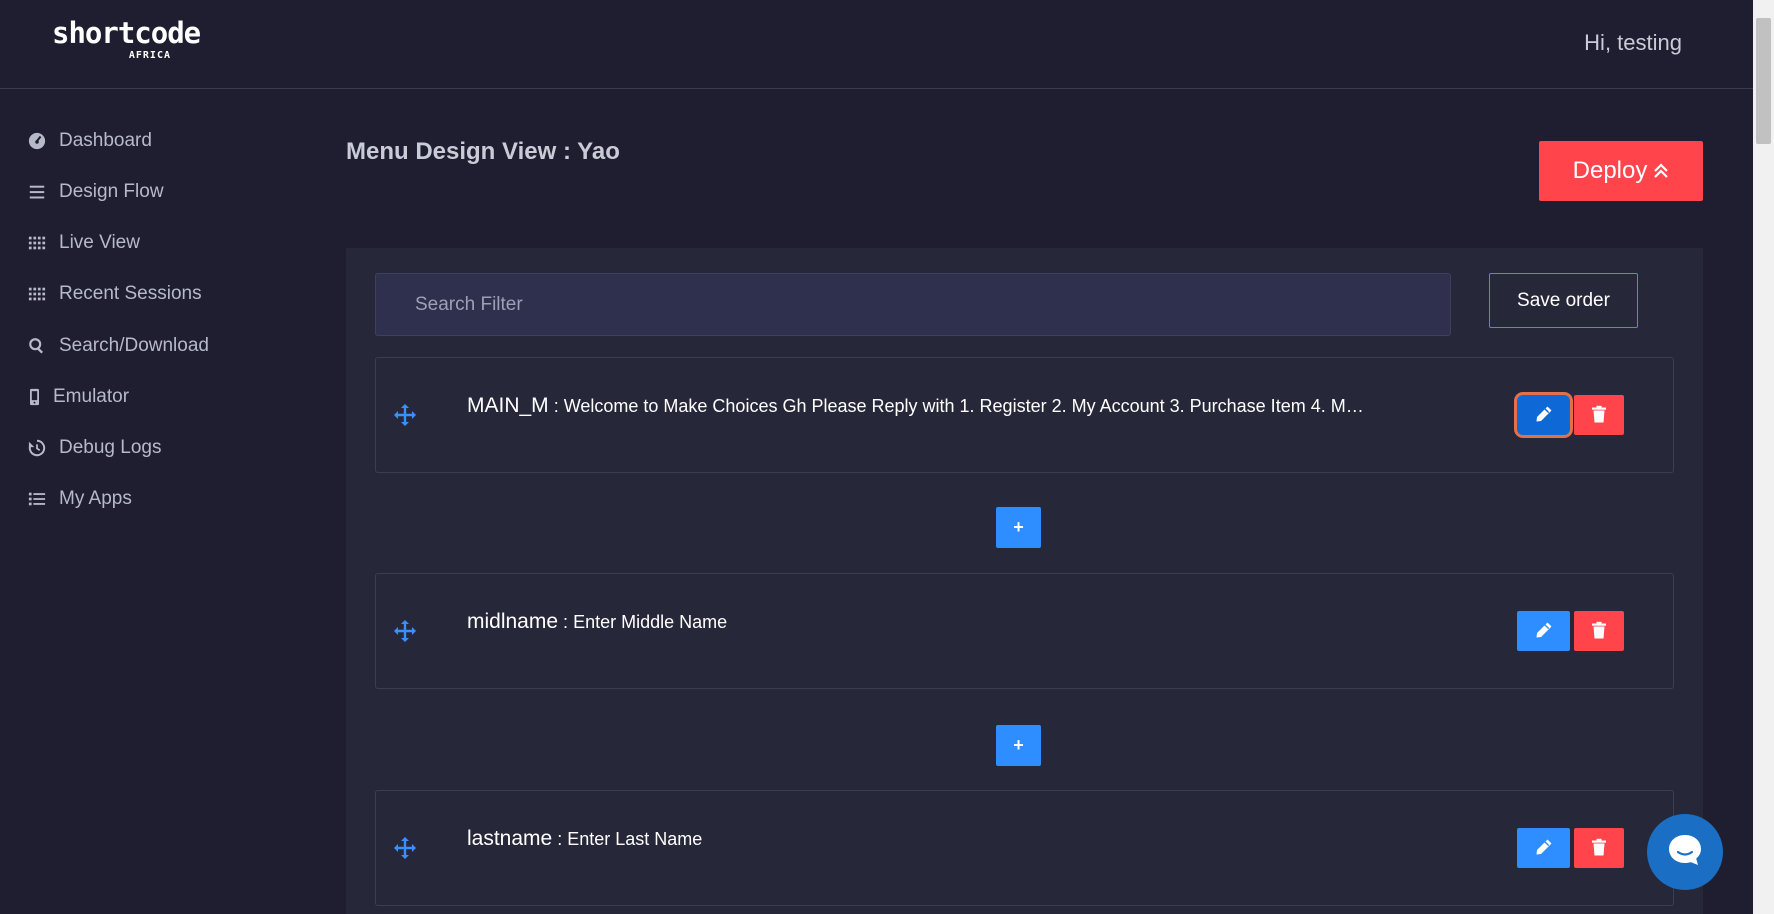  Describe the element at coordinates (510, 838) in the screenshot. I see `menu-name: lastname` at that location.